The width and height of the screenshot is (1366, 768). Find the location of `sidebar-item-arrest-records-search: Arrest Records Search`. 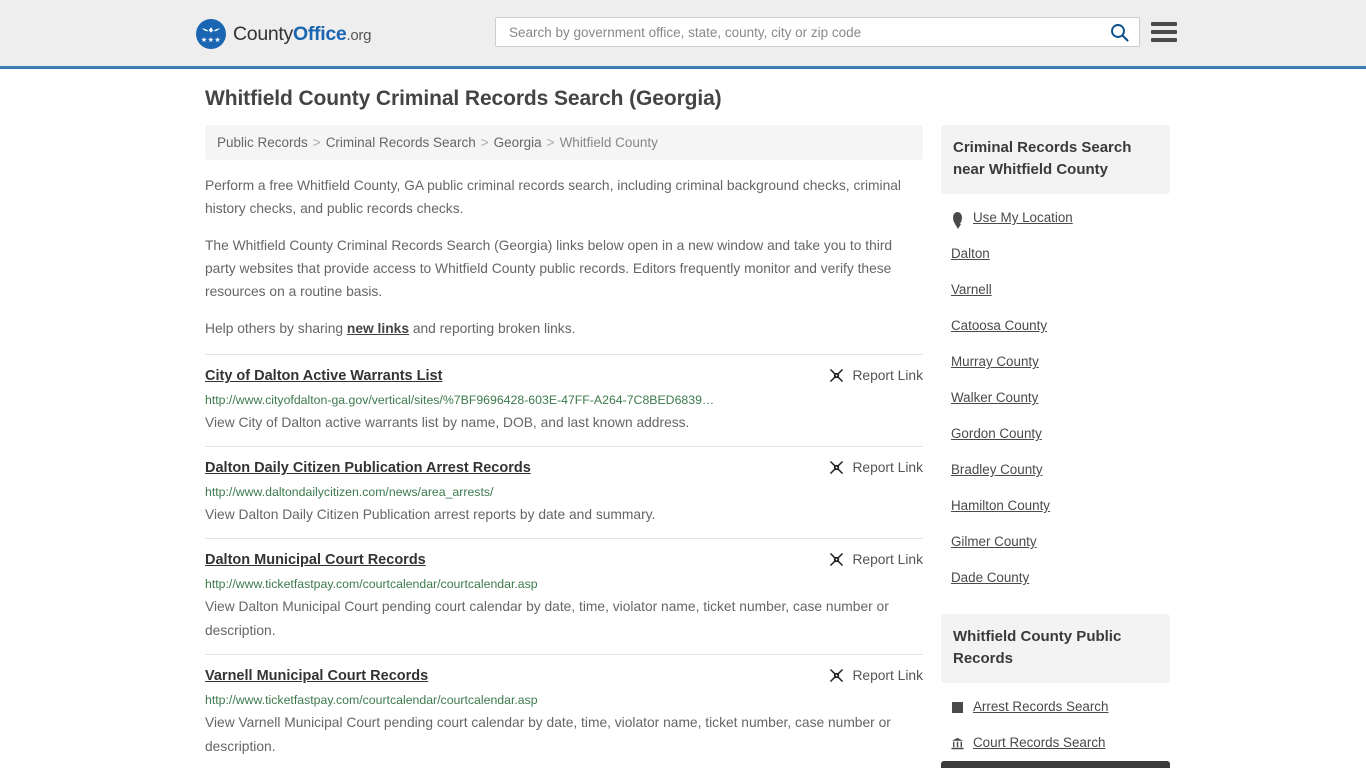

sidebar-item-arrest-records-search: Arrest Records Search is located at coordinates (1055, 707).